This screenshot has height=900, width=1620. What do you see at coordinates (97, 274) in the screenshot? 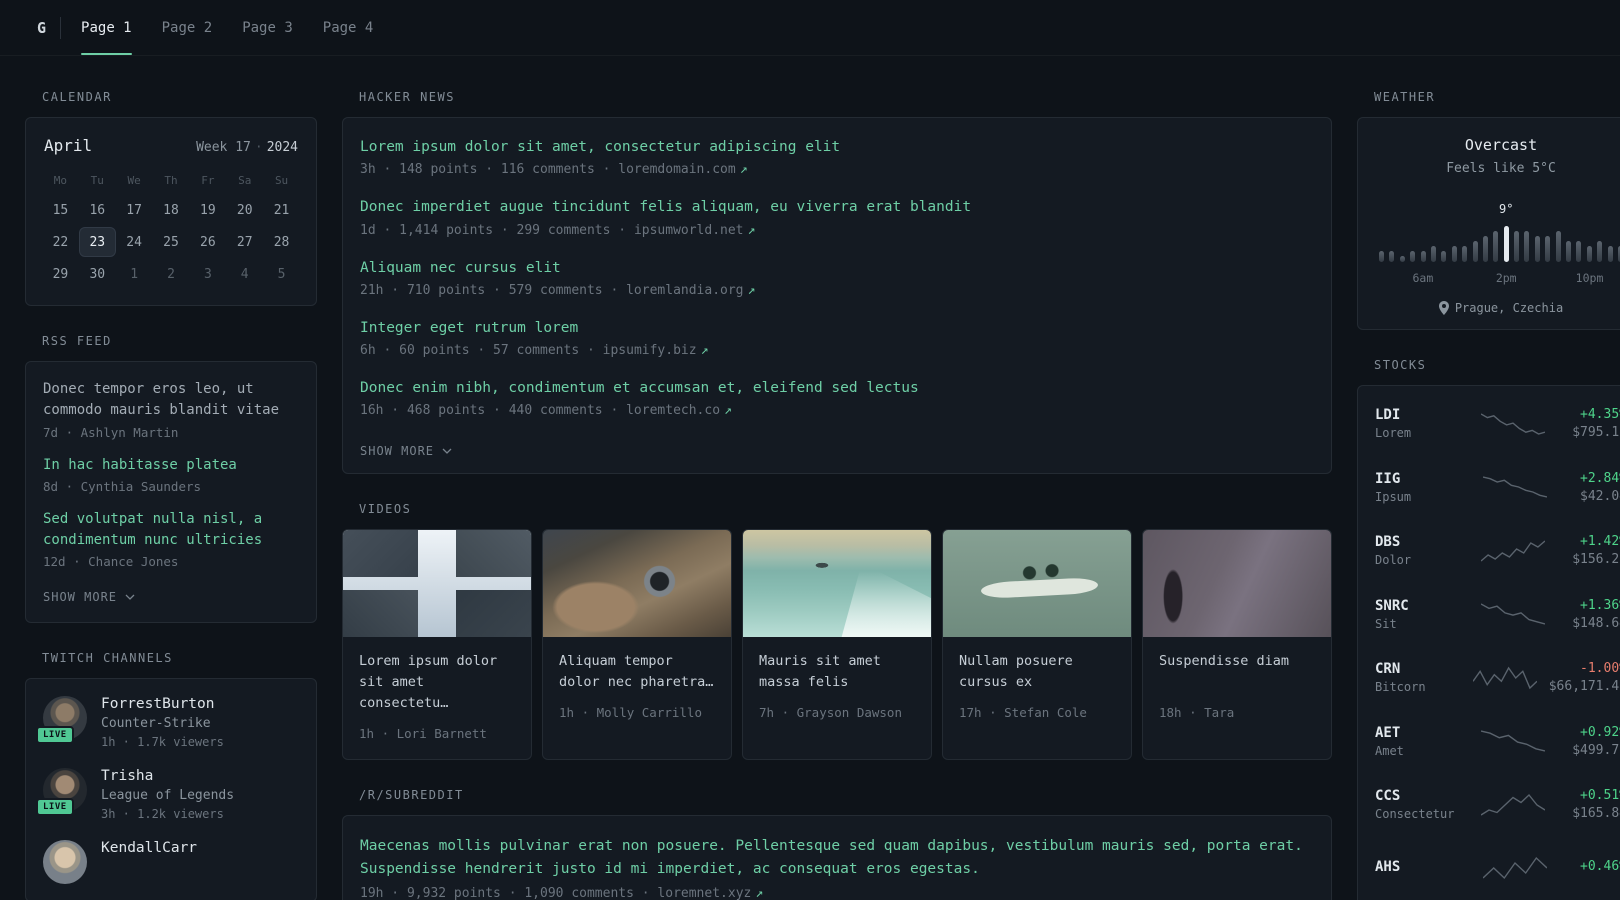
I see `calendar-day: 30` at bounding box center [97, 274].